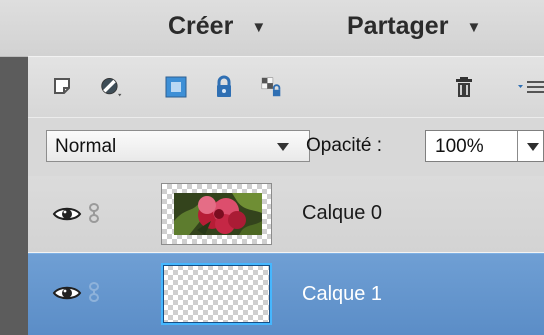 This screenshot has height=335, width=544. I want to click on create-menu-label: Créer, so click(201, 26).